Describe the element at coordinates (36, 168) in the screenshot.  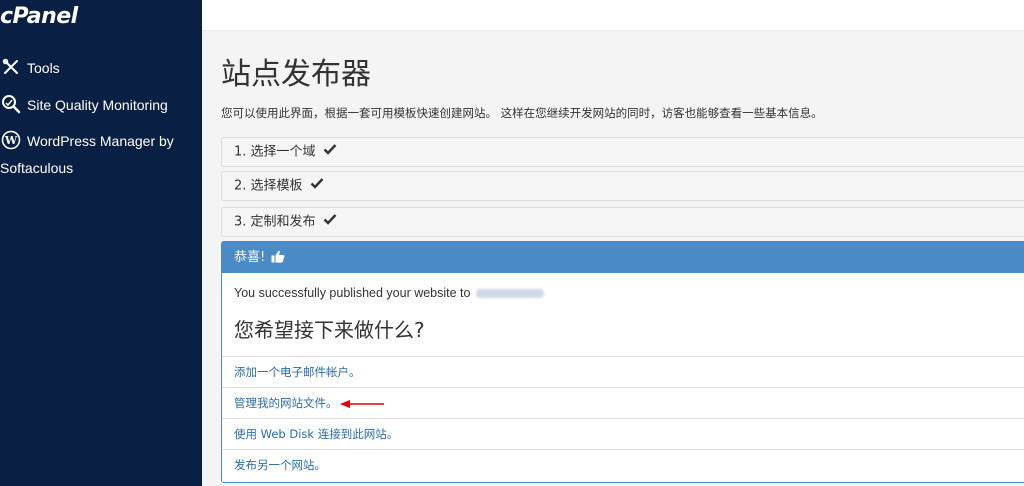
I see `sidebar-item-label-continued: Softaculous` at that location.